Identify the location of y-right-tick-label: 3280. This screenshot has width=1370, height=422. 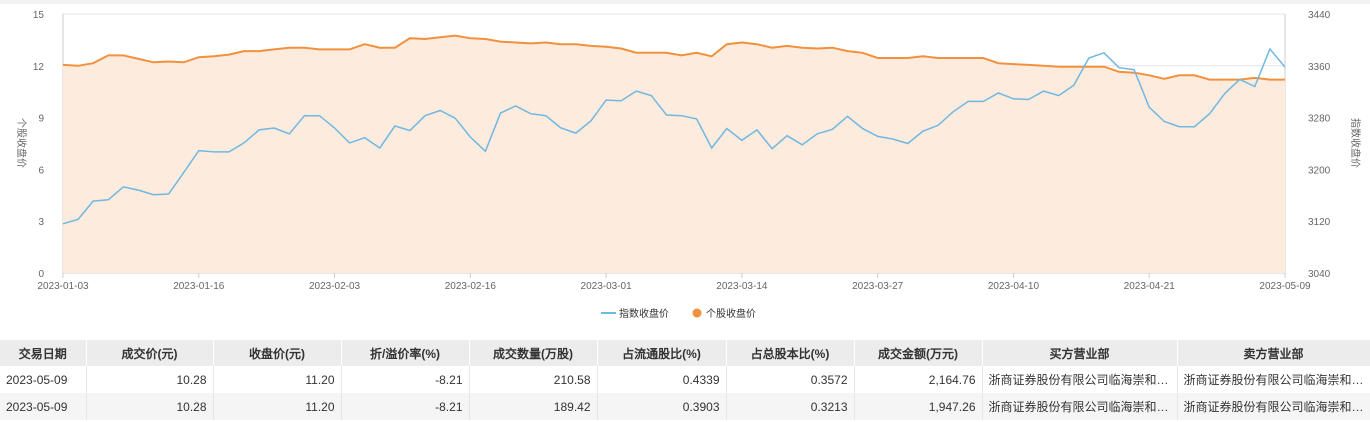
(1319, 119).